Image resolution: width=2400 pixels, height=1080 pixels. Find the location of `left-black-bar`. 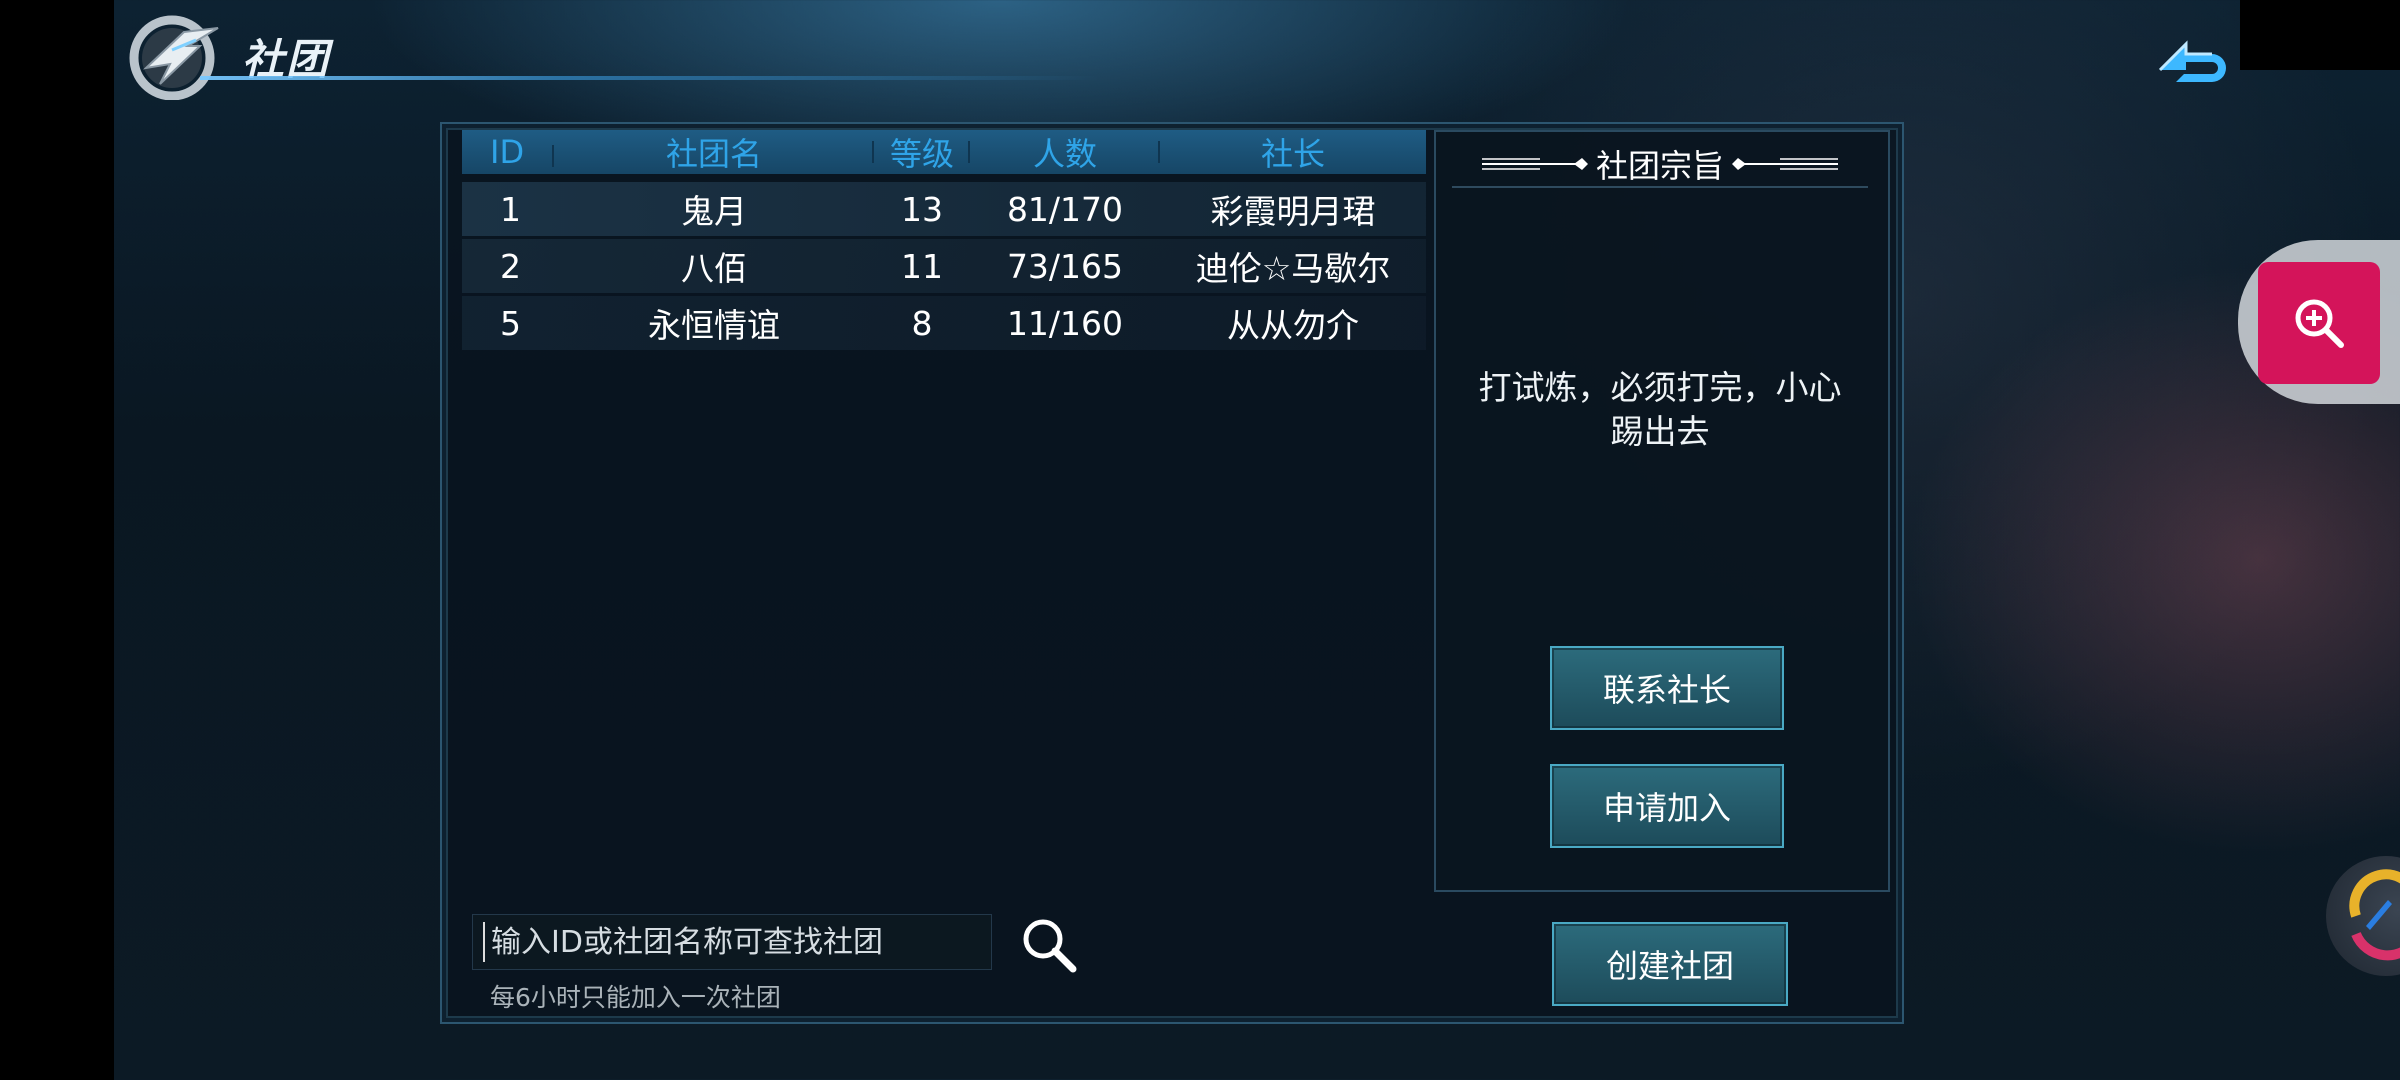

left-black-bar is located at coordinates (57, 540).